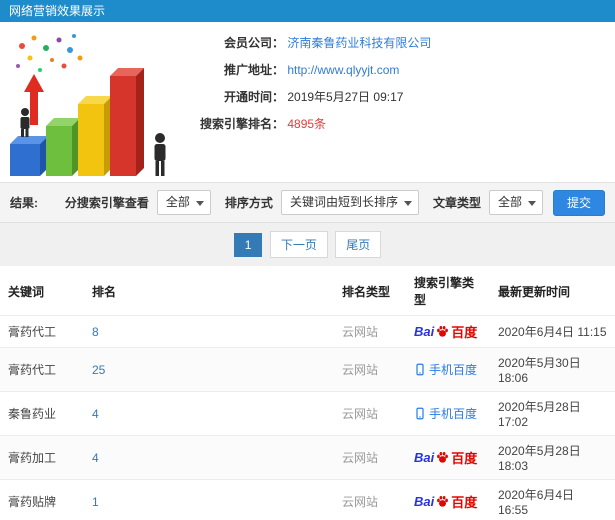 The width and height of the screenshot is (615, 520). I want to click on filter-controls: 分搜索引擎查看 全部 排序方式 关键词由短到长排序 文章类型 全部 提交, so click(328, 202).